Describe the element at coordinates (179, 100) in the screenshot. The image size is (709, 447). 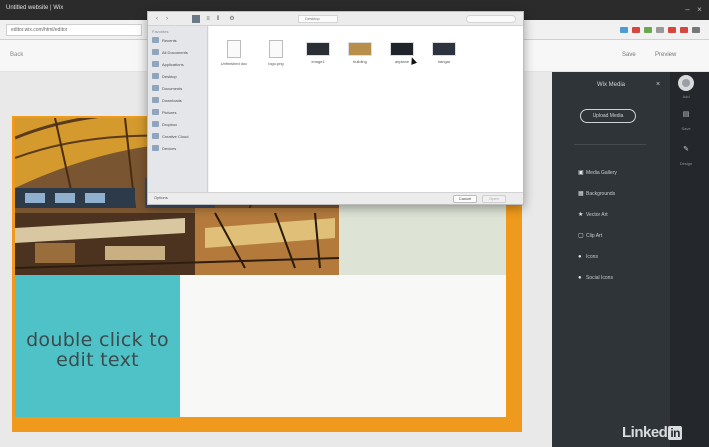
I see `sidebar-item-downloads: Downloads` at that location.